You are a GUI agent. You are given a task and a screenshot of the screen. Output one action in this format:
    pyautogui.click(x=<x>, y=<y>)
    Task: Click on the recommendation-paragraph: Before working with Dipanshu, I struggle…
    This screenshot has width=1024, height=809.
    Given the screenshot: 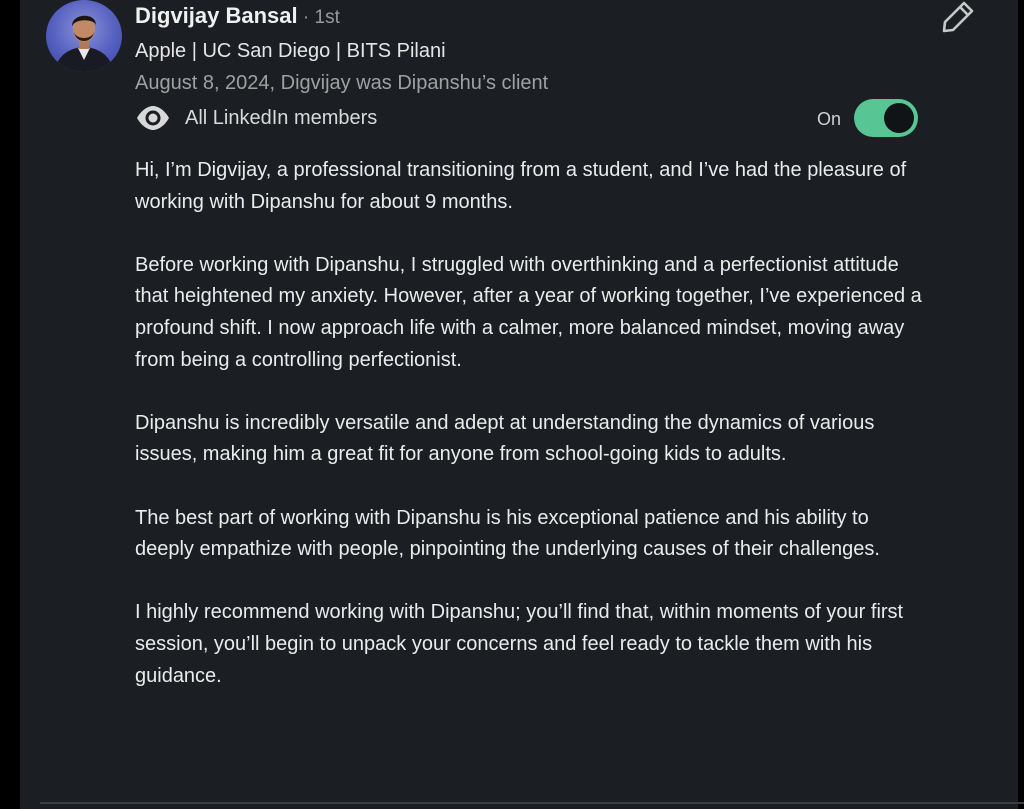 What is the action you would take?
    pyautogui.click(x=528, y=312)
    